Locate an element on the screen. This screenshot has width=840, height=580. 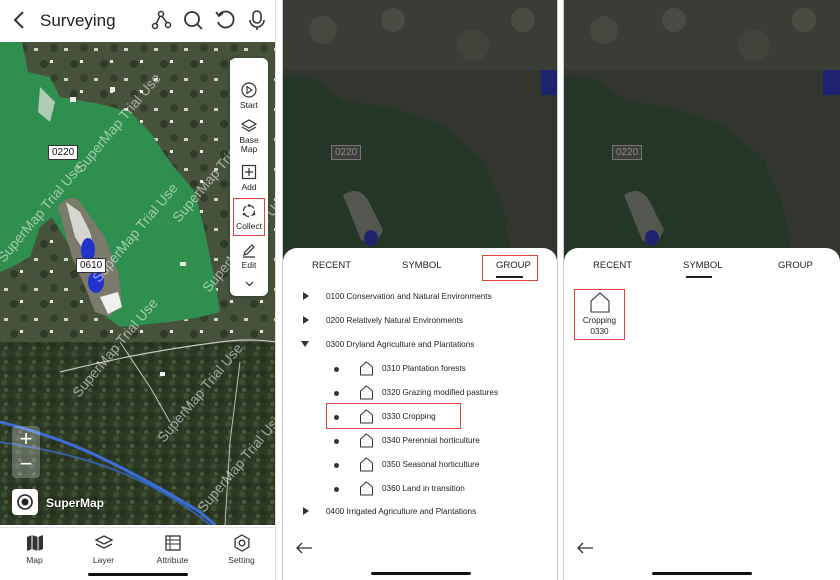
plus-square-icon is located at coordinates (249, 172).